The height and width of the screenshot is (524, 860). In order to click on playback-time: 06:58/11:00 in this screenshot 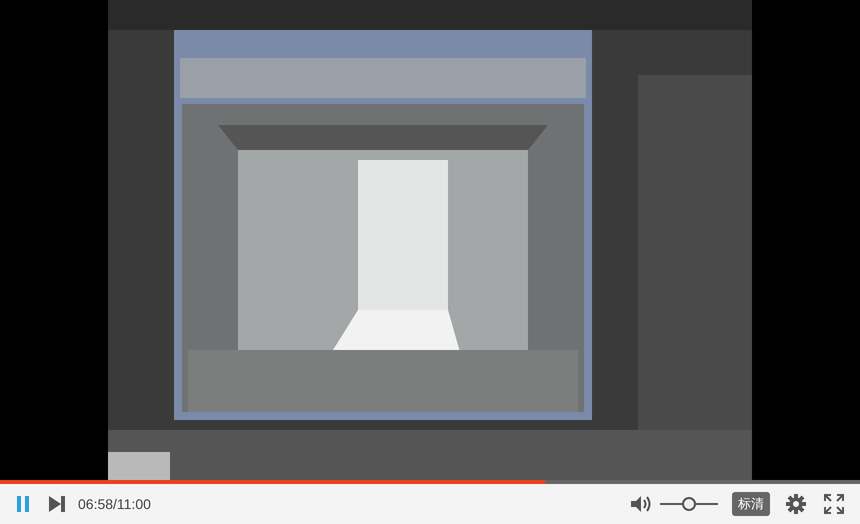, I will do `click(114, 504)`.